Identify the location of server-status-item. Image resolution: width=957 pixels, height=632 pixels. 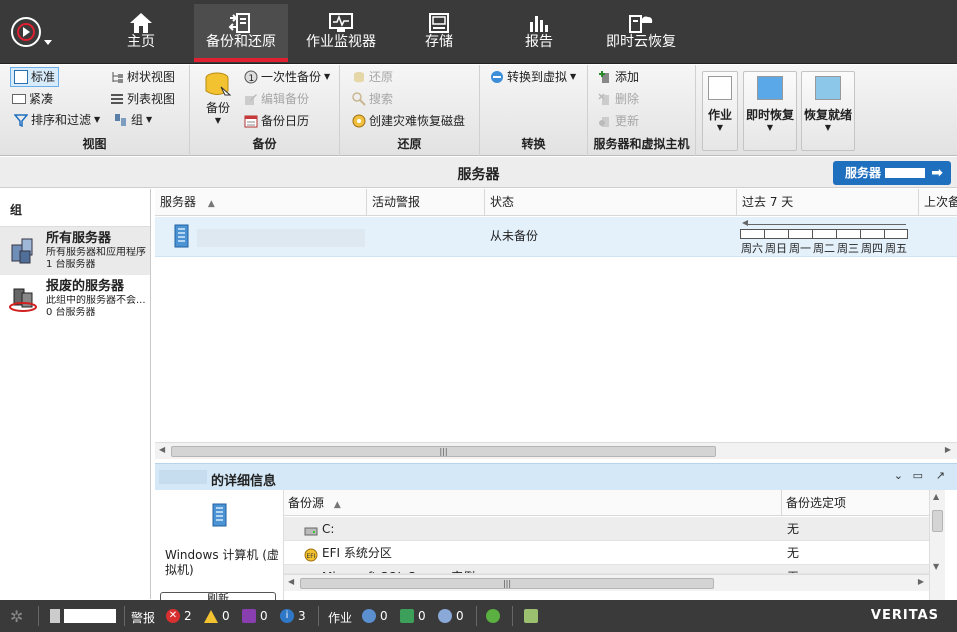
(83, 616).